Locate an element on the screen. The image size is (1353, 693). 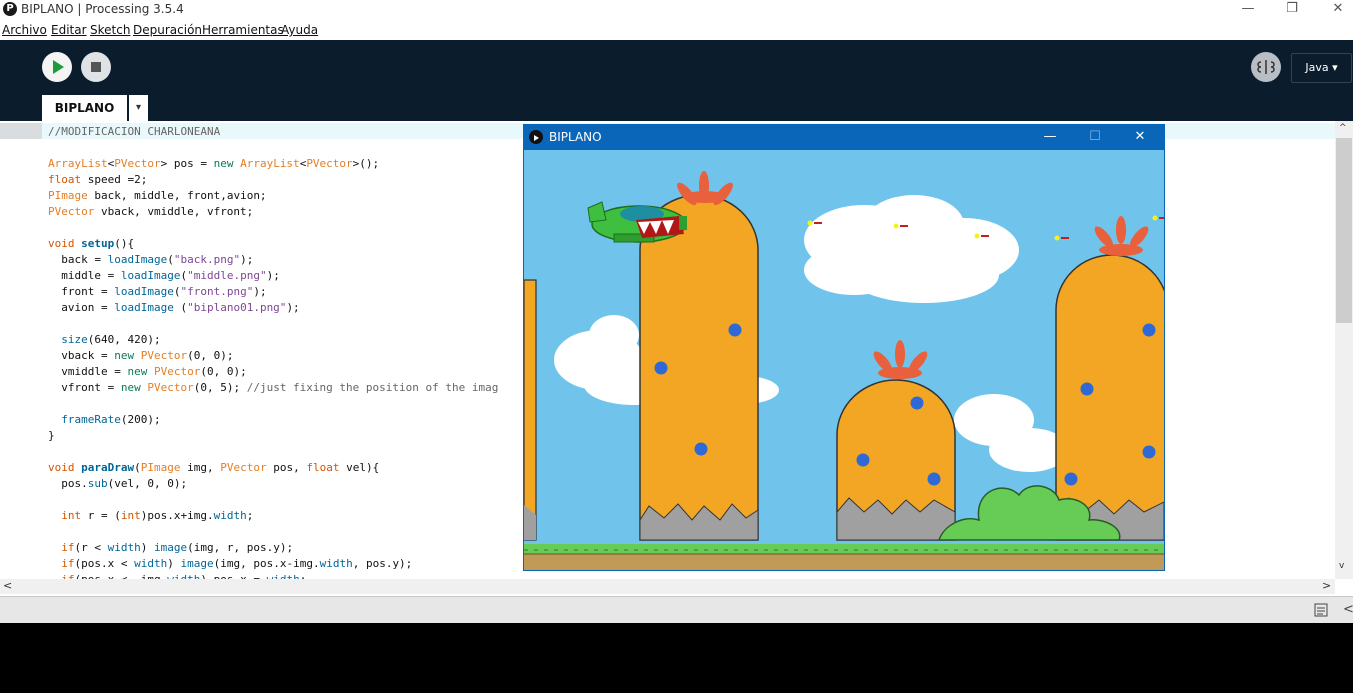
menu-sketch: Sketch is located at coordinates (110, 30).